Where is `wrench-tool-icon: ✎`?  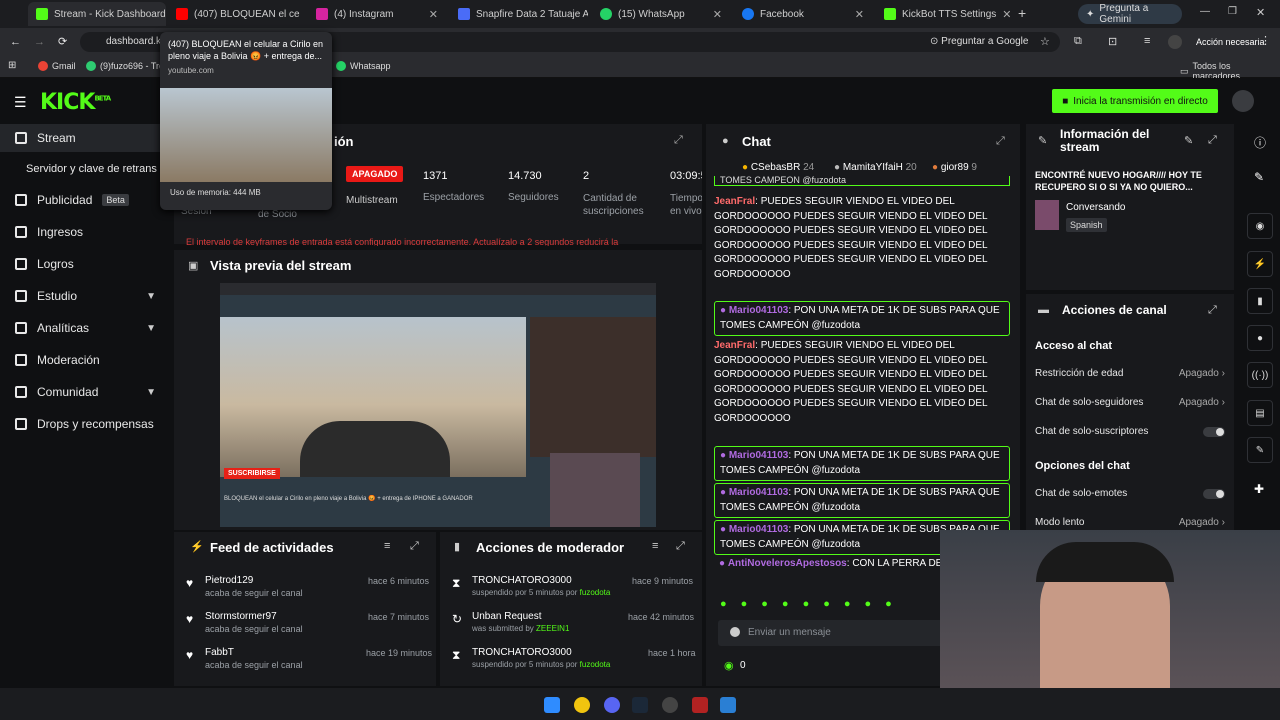 wrench-tool-icon: ✎ is located at coordinates (1260, 450).